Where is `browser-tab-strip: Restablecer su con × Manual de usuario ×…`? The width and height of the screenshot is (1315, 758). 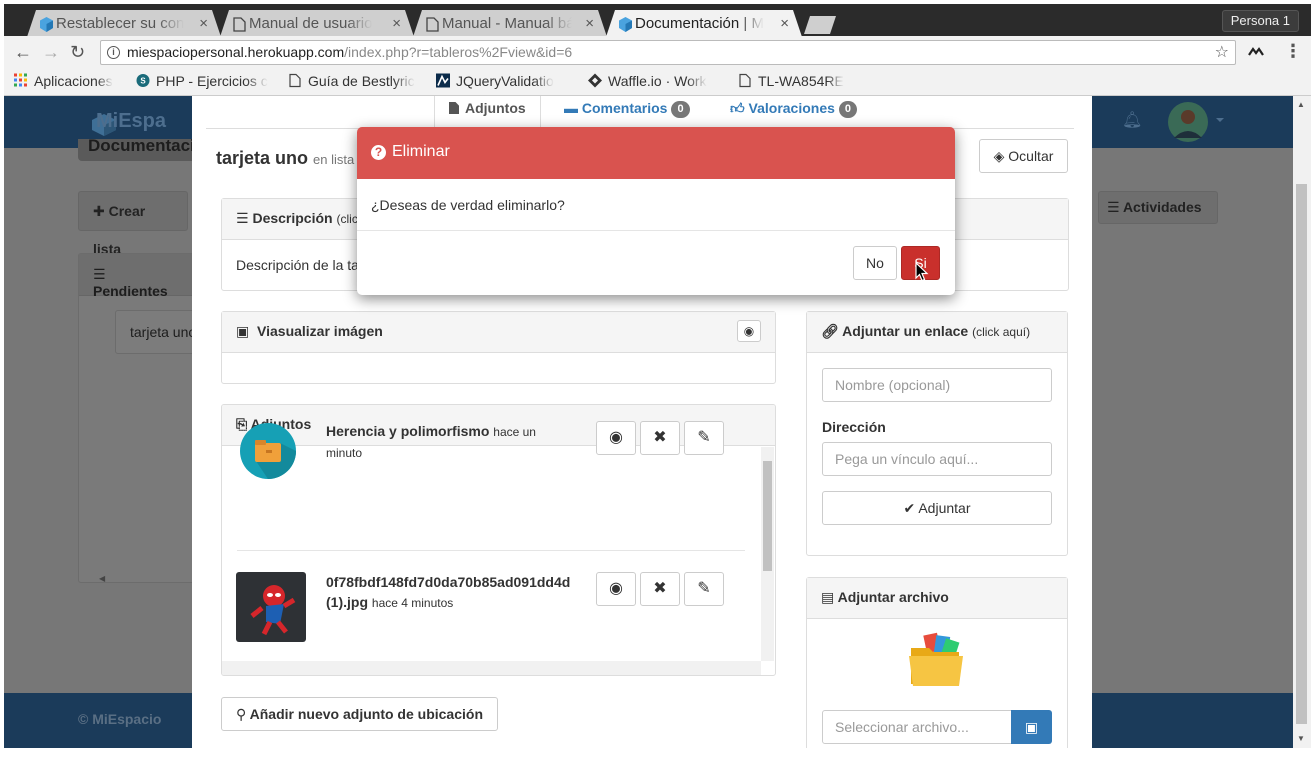
browser-tab-strip: Restablecer su con × Manual de usuario ×… is located at coordinates (657, 18).